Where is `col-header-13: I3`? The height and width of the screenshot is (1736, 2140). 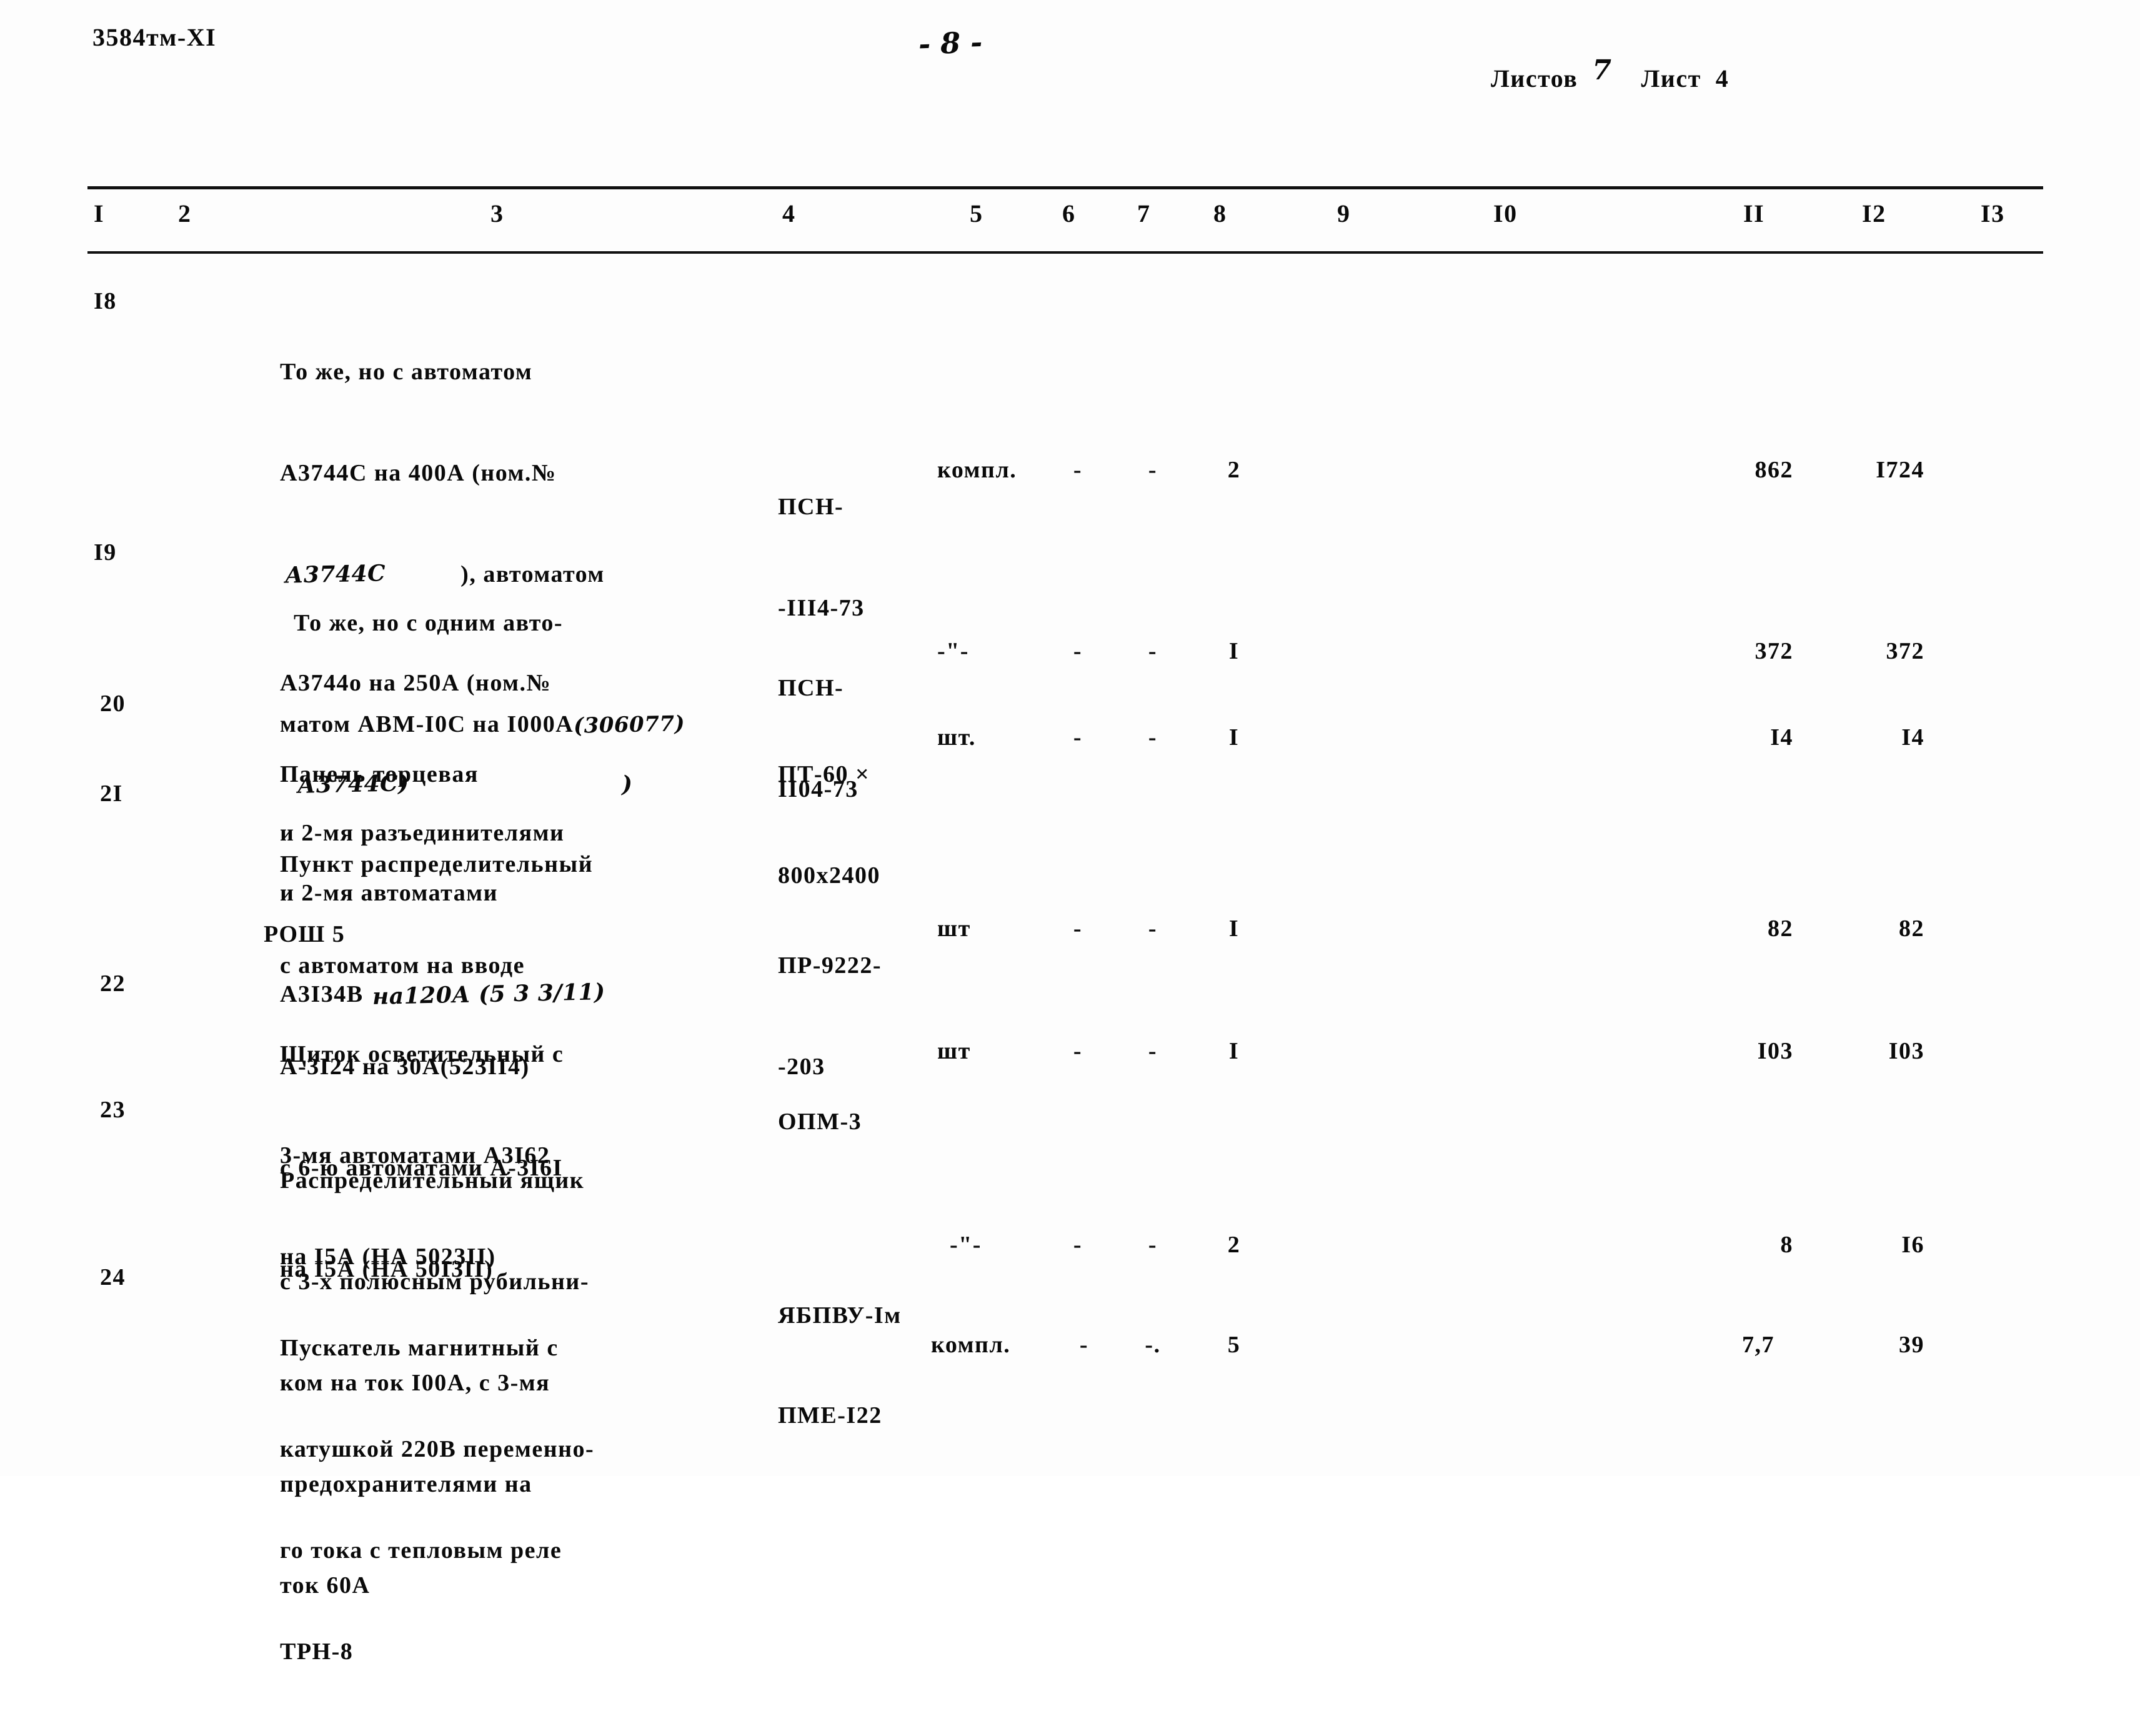 col-header-13: I3 is located at coordinates (1993, 213).